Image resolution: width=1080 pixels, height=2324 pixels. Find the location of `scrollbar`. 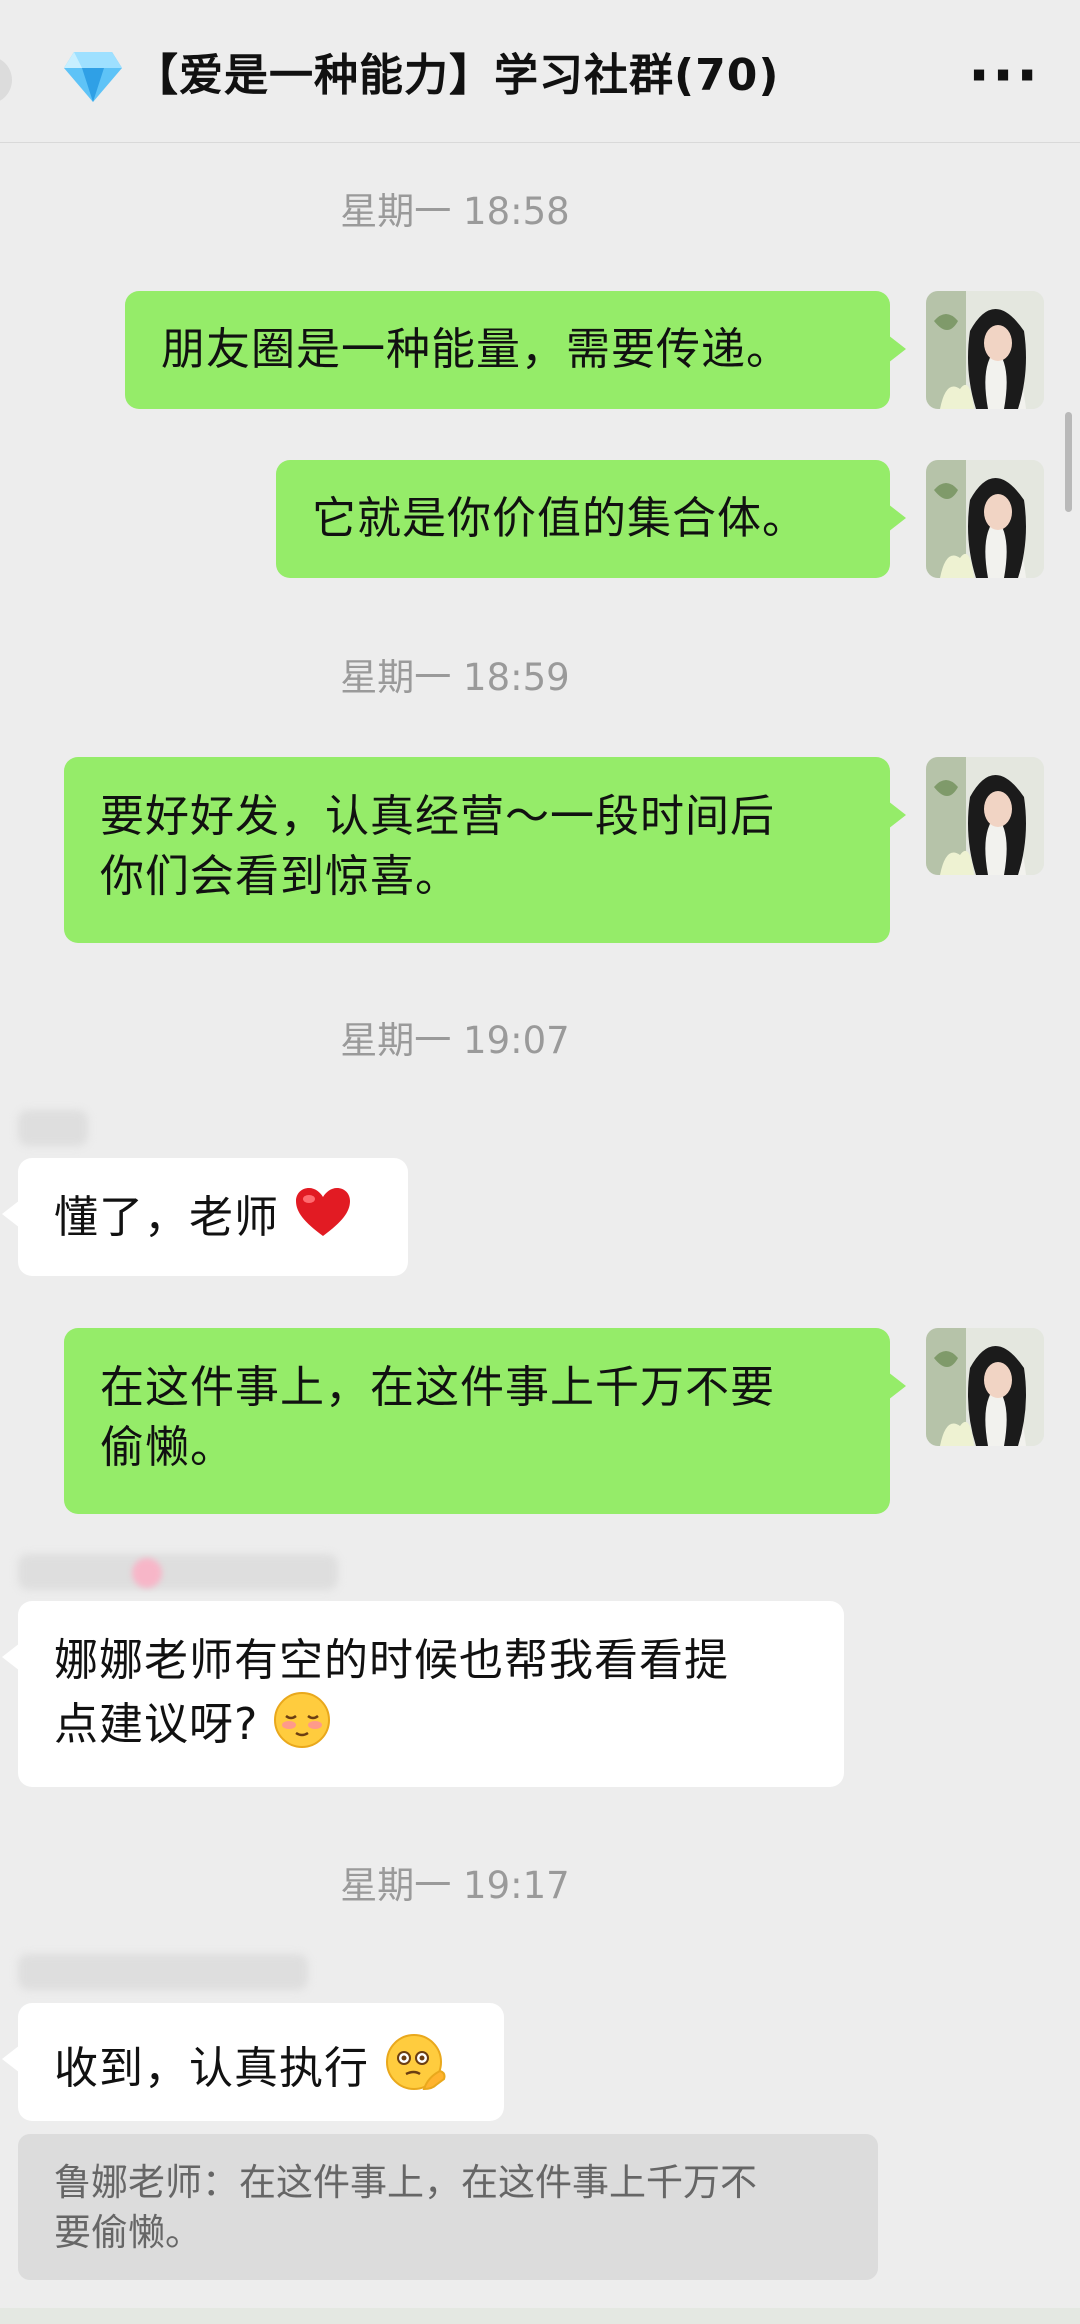

scrollbar is located at coordinates (1068, 462).